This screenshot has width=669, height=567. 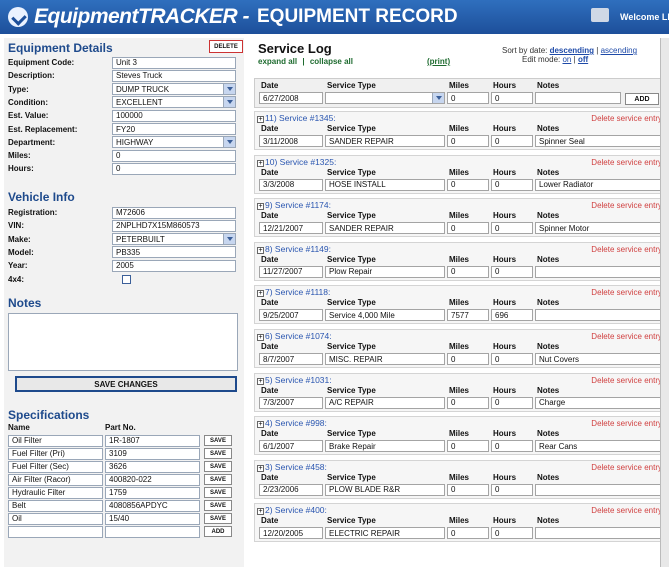 What do you see at coordinates (174, 142) in the screenshot?
I see `details-field-select: HIGHWAY` at bounding box center [174, 142].